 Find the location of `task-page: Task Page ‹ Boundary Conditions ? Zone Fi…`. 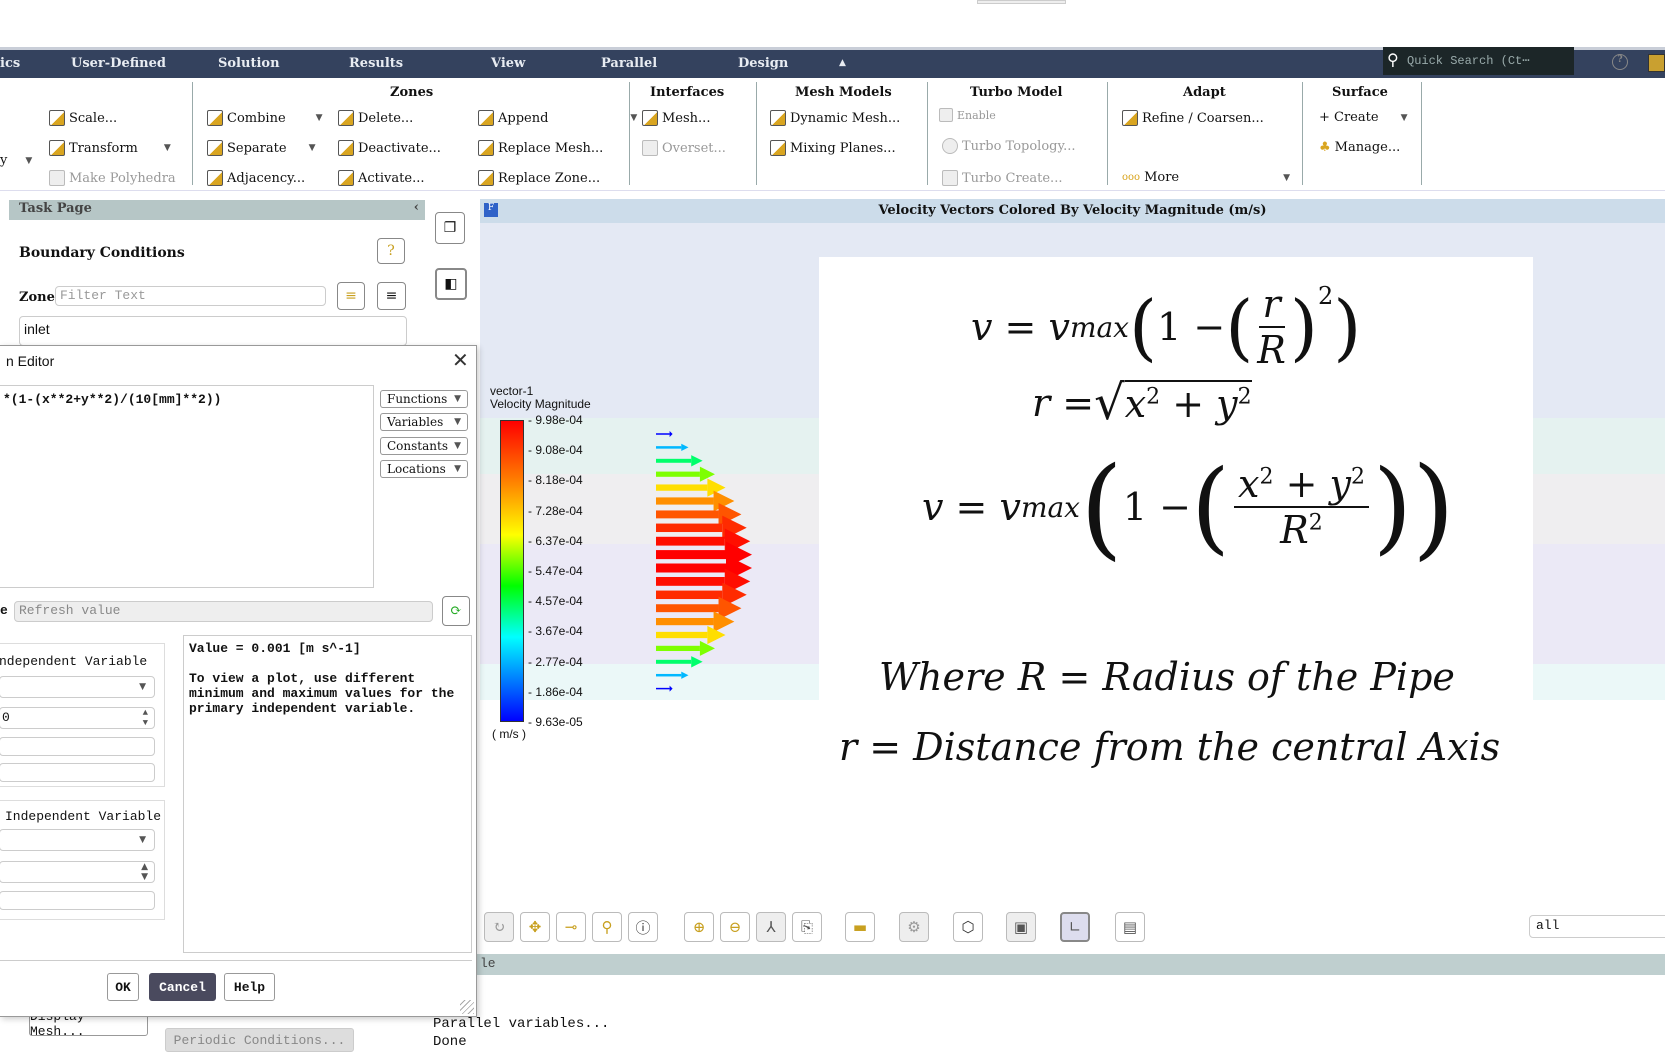

task-page: Task Page ‹ Boundary Conditions ? Zone Fi… is located at coordinates (217, 275).